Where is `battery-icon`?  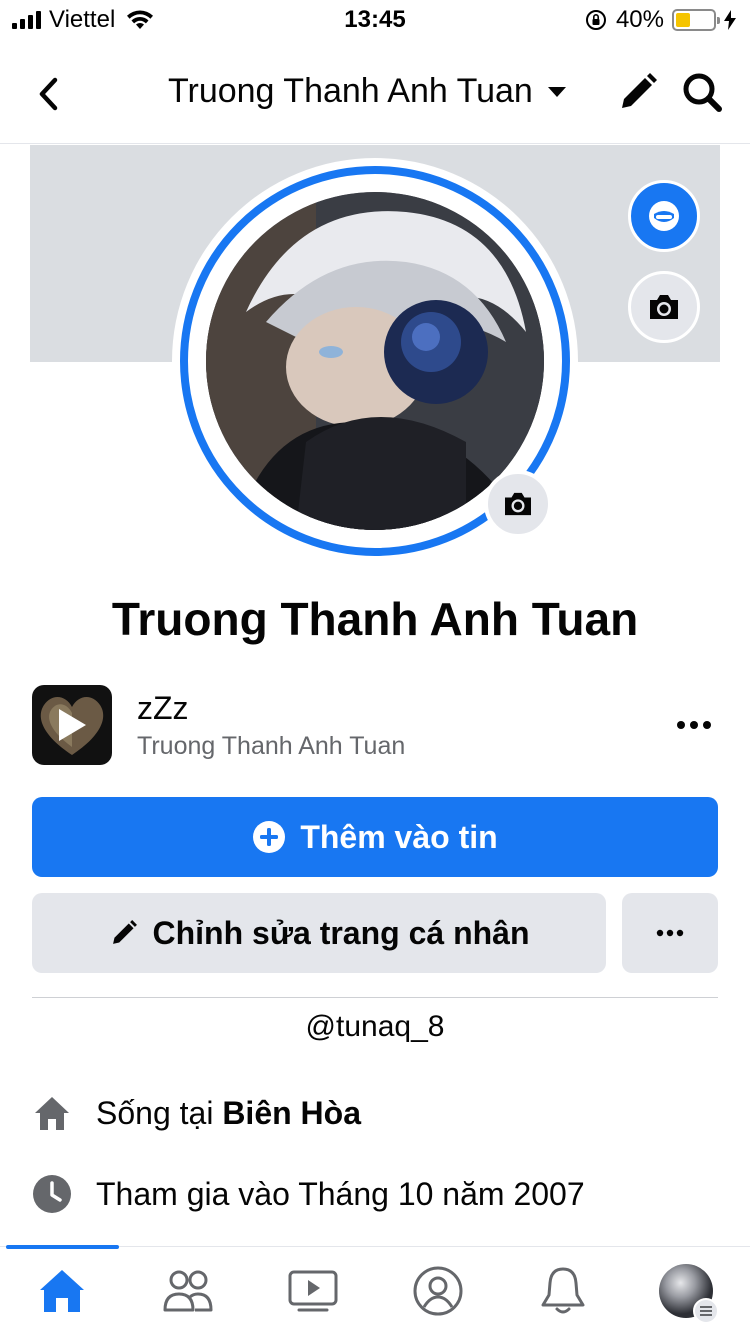 battery-icon is located at coordinates (696, 20).